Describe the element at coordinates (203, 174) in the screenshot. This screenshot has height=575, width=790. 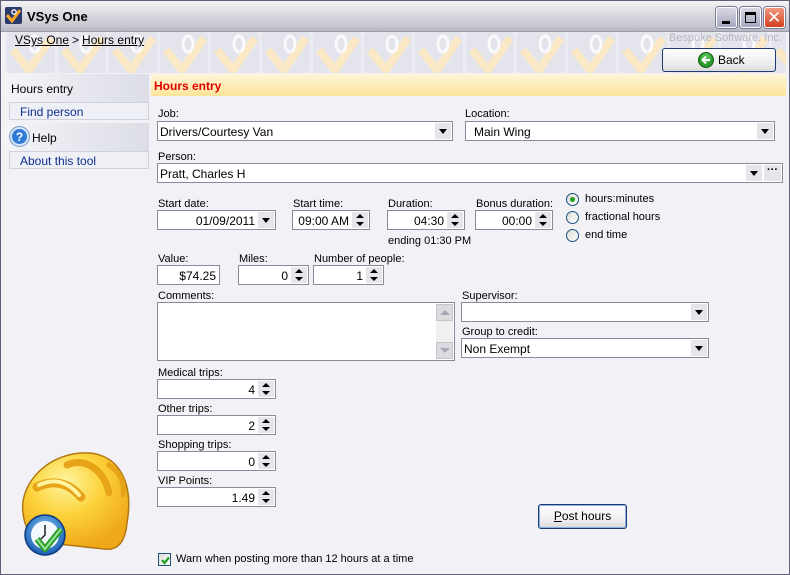
I see `person-value: Pratt, Charles H` at that location.